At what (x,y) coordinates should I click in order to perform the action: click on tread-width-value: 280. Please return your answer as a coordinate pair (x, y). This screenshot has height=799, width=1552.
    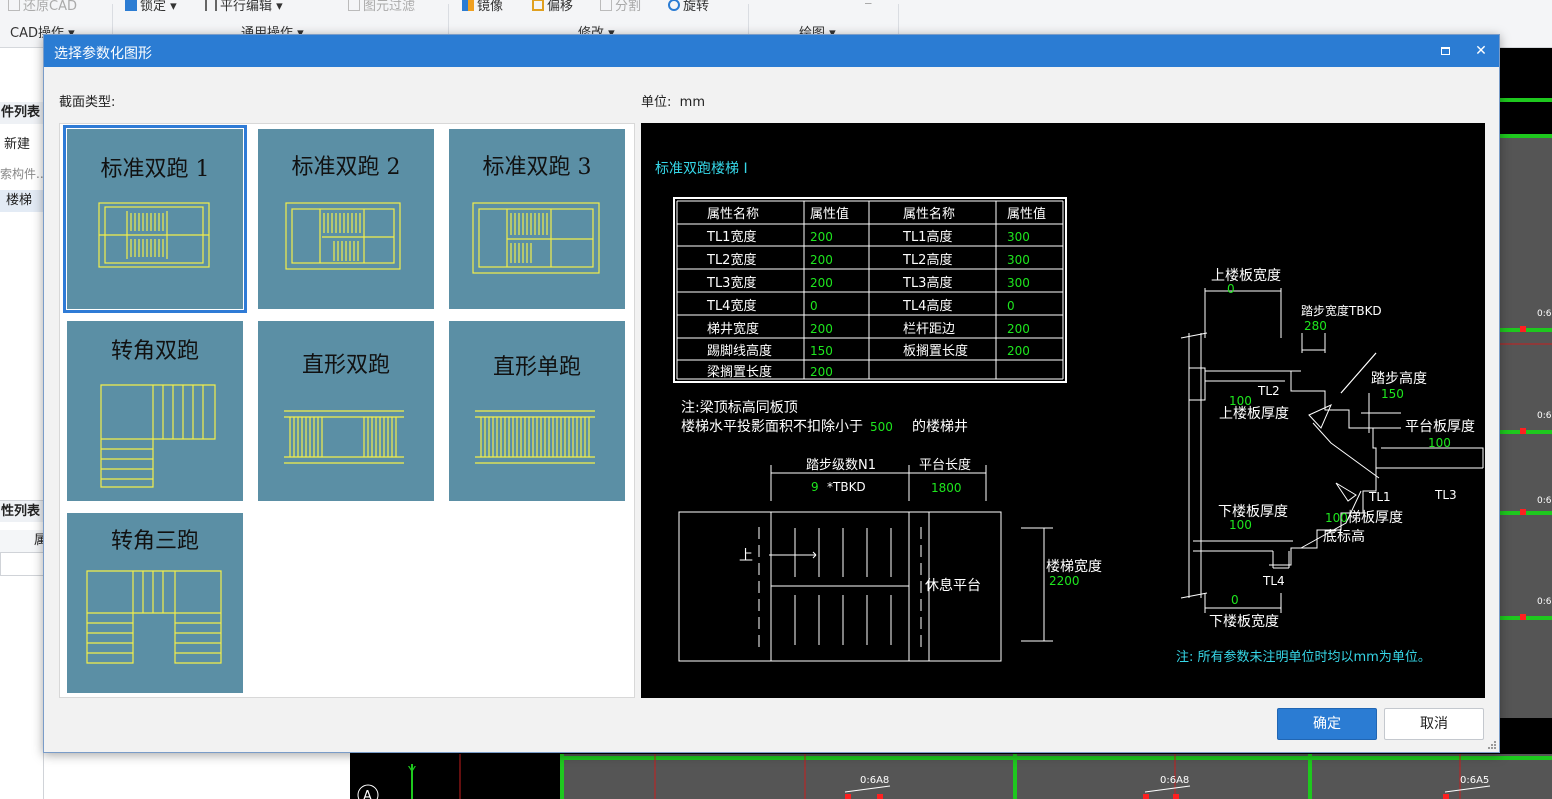
    Looking at the image, I should click on (1315, 326).